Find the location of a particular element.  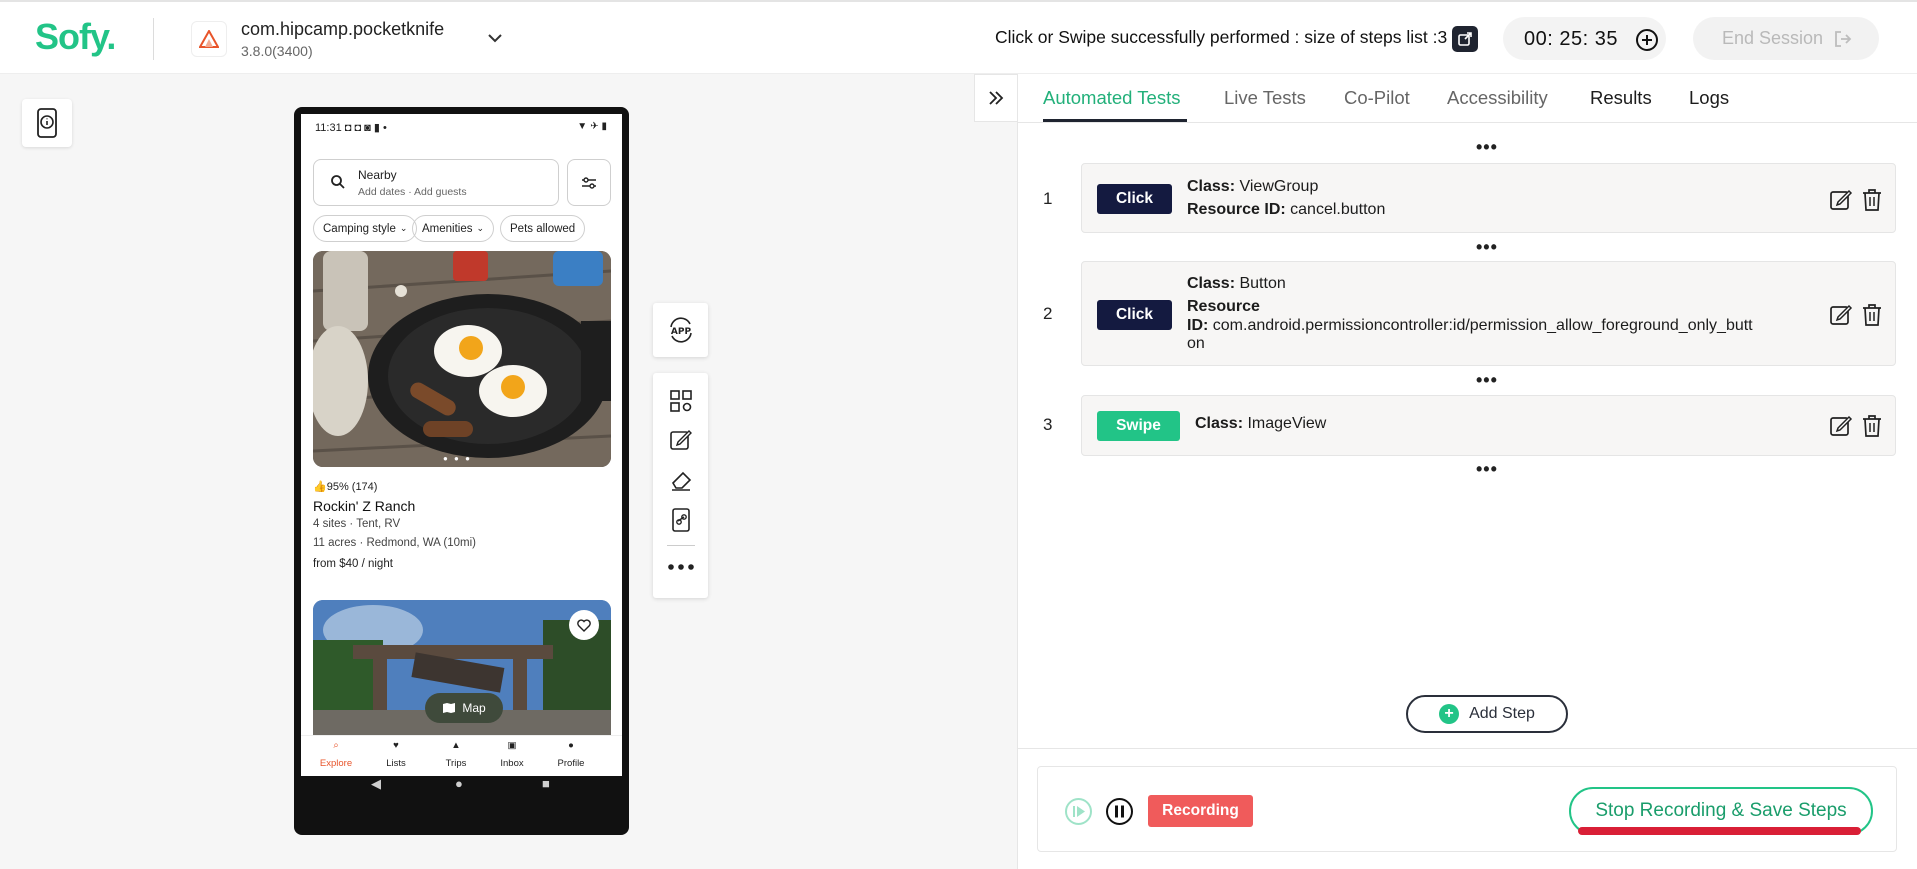

end-session-button: End Session is located at coordinates (1786, 38).